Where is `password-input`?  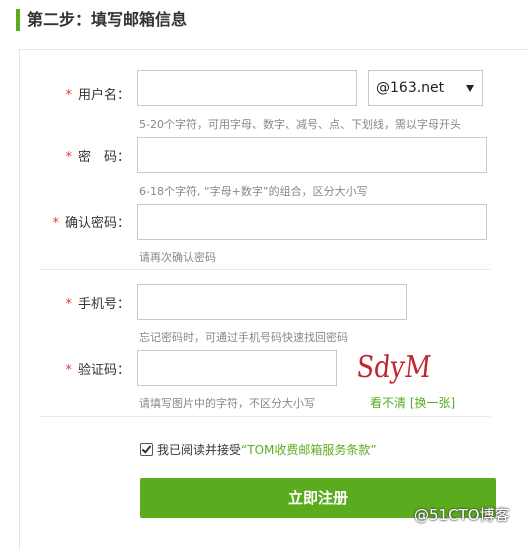 password-input is located at coordinates (312, 155).